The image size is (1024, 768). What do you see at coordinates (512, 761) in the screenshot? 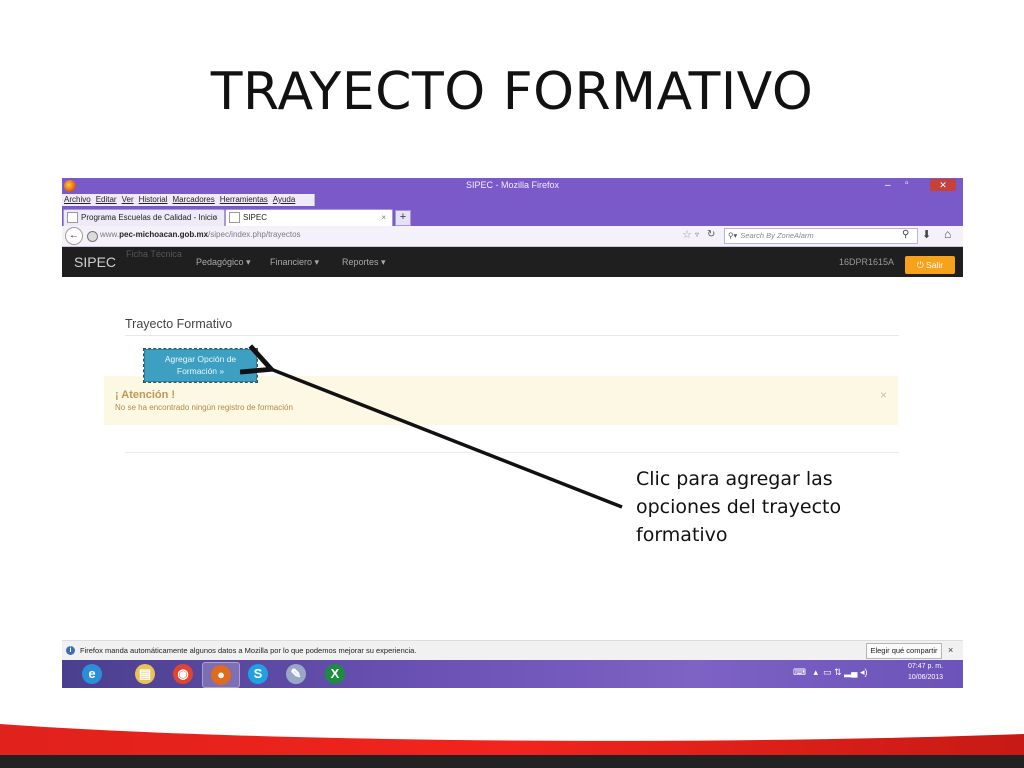
I see `footer-bar` at bounding box center [512, 761].